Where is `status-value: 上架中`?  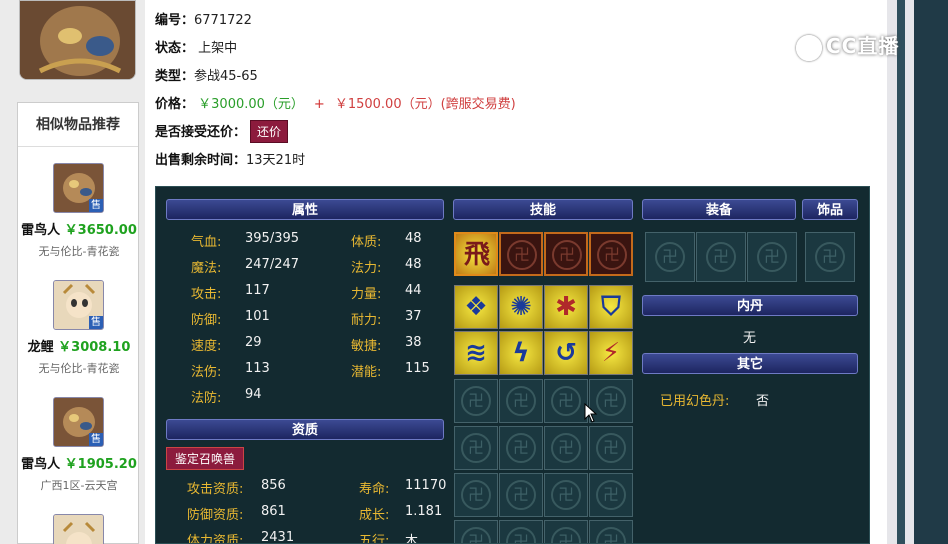 status-value: 上架中 is located at coordinates (218, 48).